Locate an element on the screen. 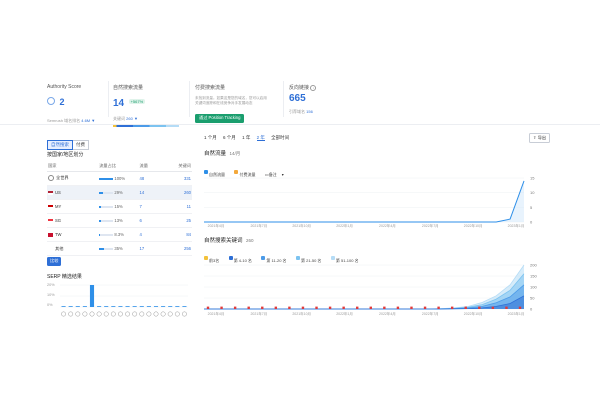 The width and height of the screenshot is (600, 400). keywords-cell: 84 is located at coordinates (177, 234).